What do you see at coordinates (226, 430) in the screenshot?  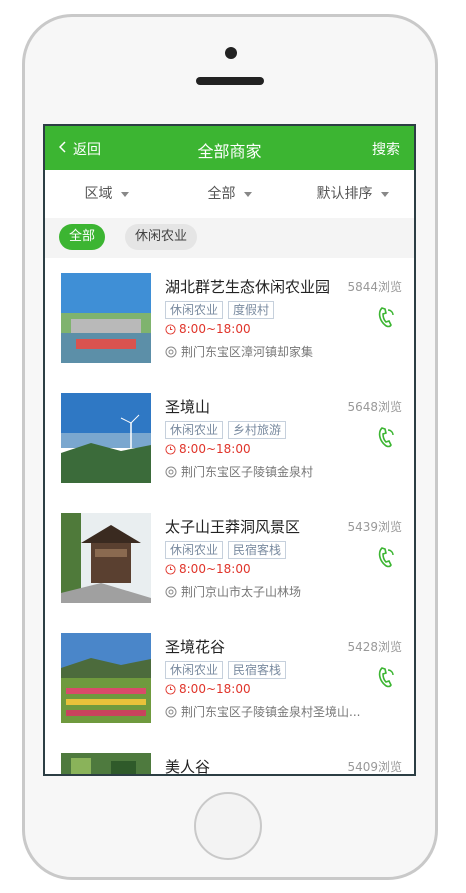 I see `category-labels: 休闲农业 乡村旅游` at bounding box center [226, 430].